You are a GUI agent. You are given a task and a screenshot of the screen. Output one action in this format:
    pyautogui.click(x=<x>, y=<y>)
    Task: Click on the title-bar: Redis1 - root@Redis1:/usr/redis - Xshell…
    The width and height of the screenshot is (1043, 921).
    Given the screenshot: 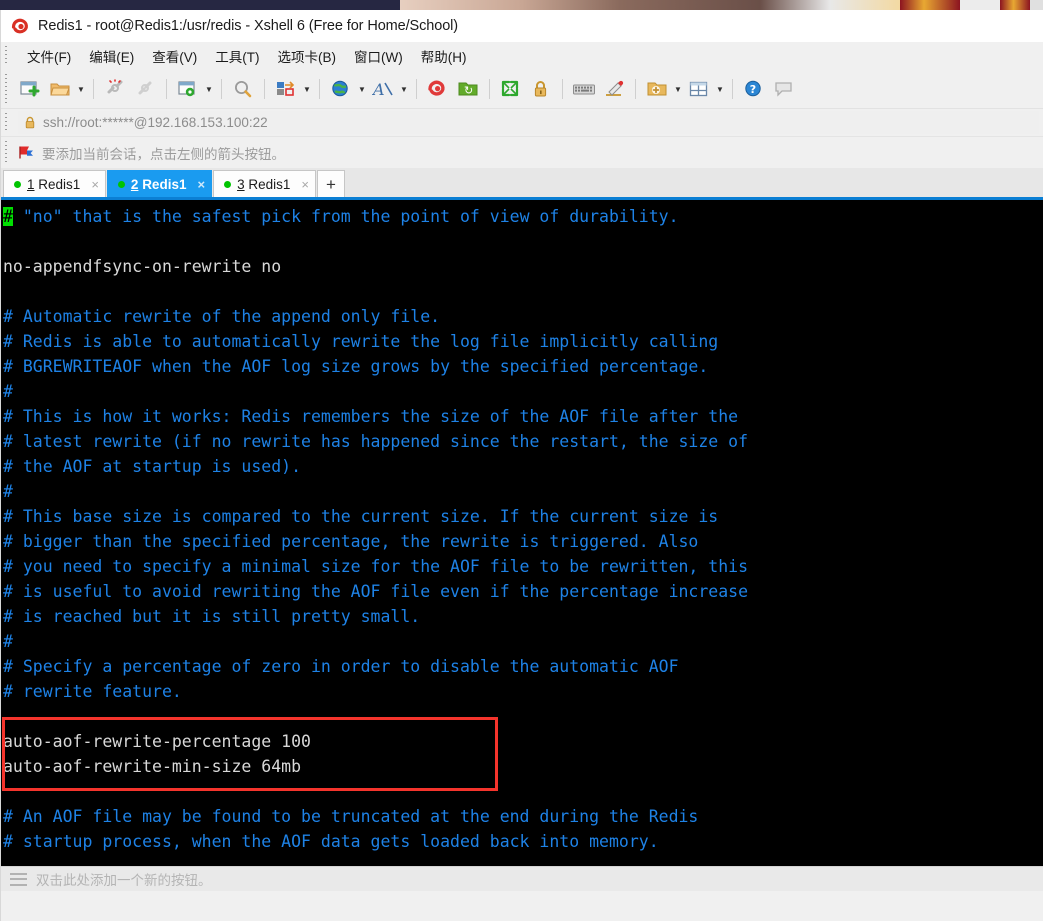 What is the action you would take?
    pyautogui.click(x=522, y=26)
    